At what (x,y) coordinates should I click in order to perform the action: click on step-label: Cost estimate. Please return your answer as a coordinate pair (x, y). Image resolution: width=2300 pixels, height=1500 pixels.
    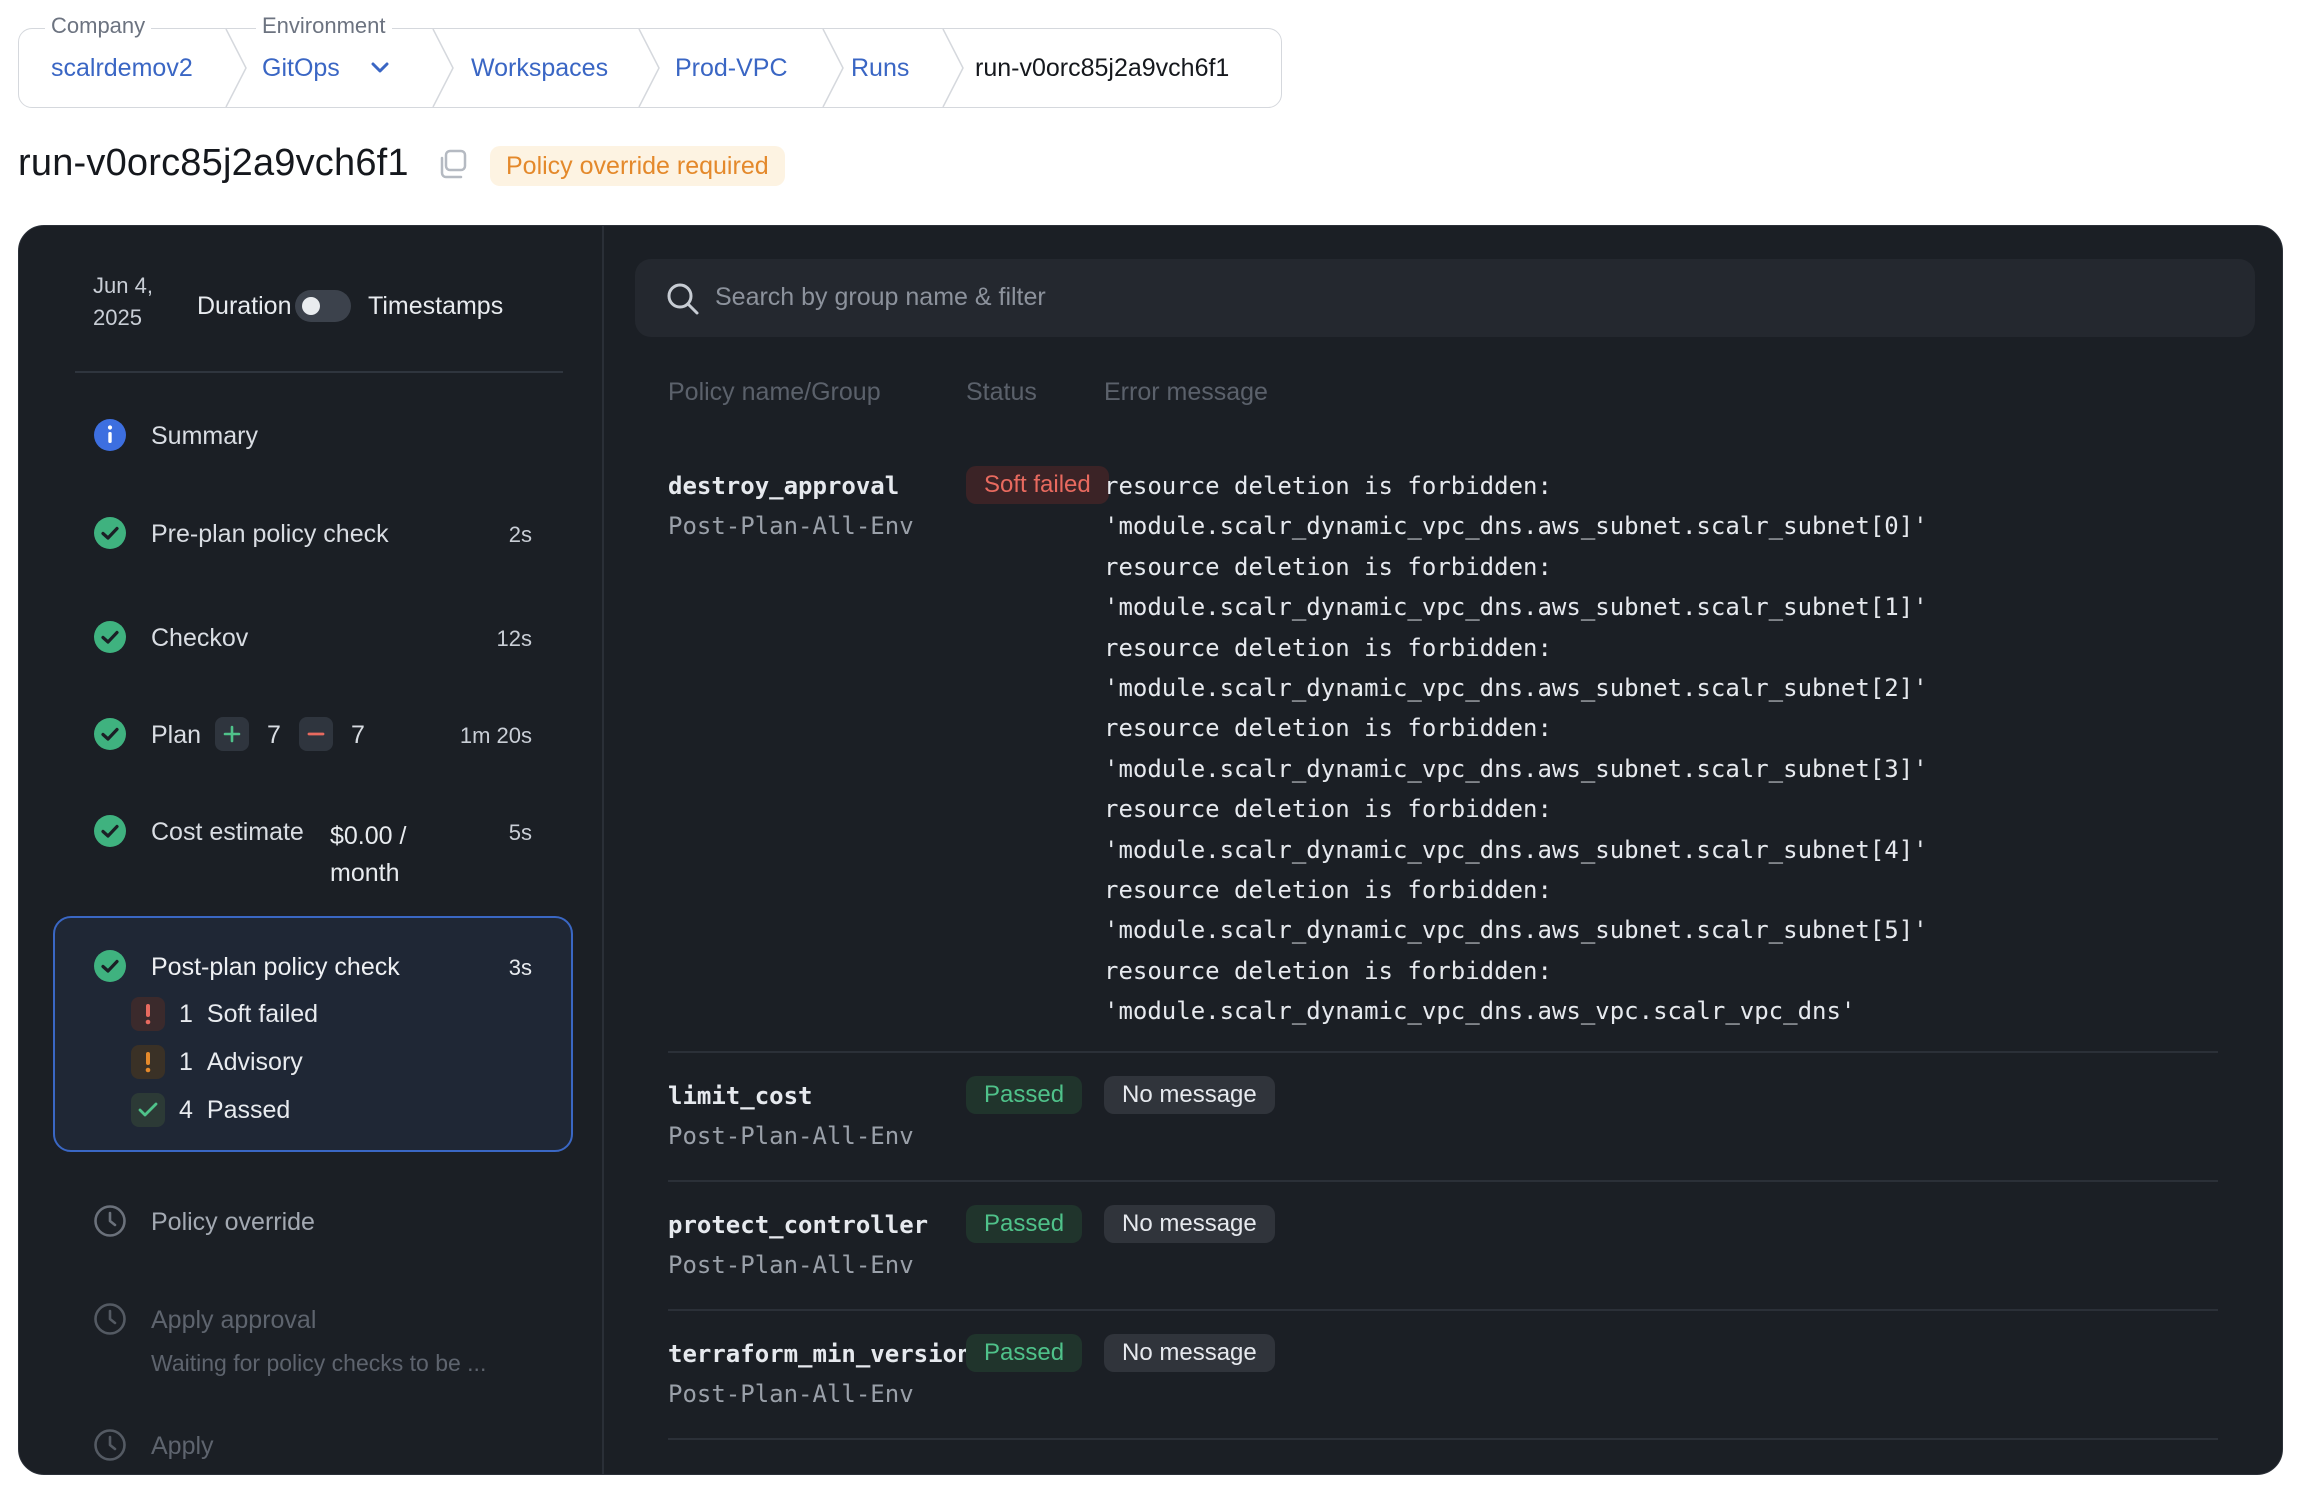
    Looking at the image, I should click on (227, 832).